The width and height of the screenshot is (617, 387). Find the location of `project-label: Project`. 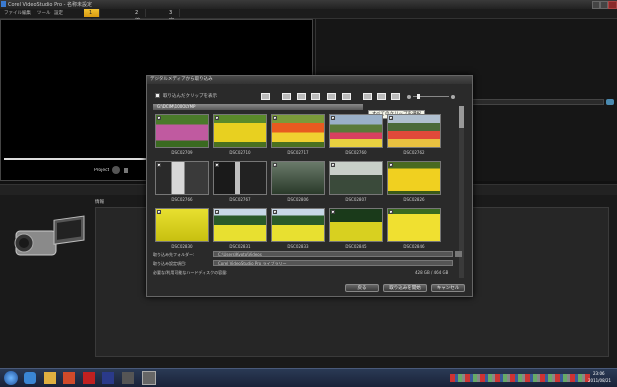

project-label: Project is located at coordinates (102, 170).